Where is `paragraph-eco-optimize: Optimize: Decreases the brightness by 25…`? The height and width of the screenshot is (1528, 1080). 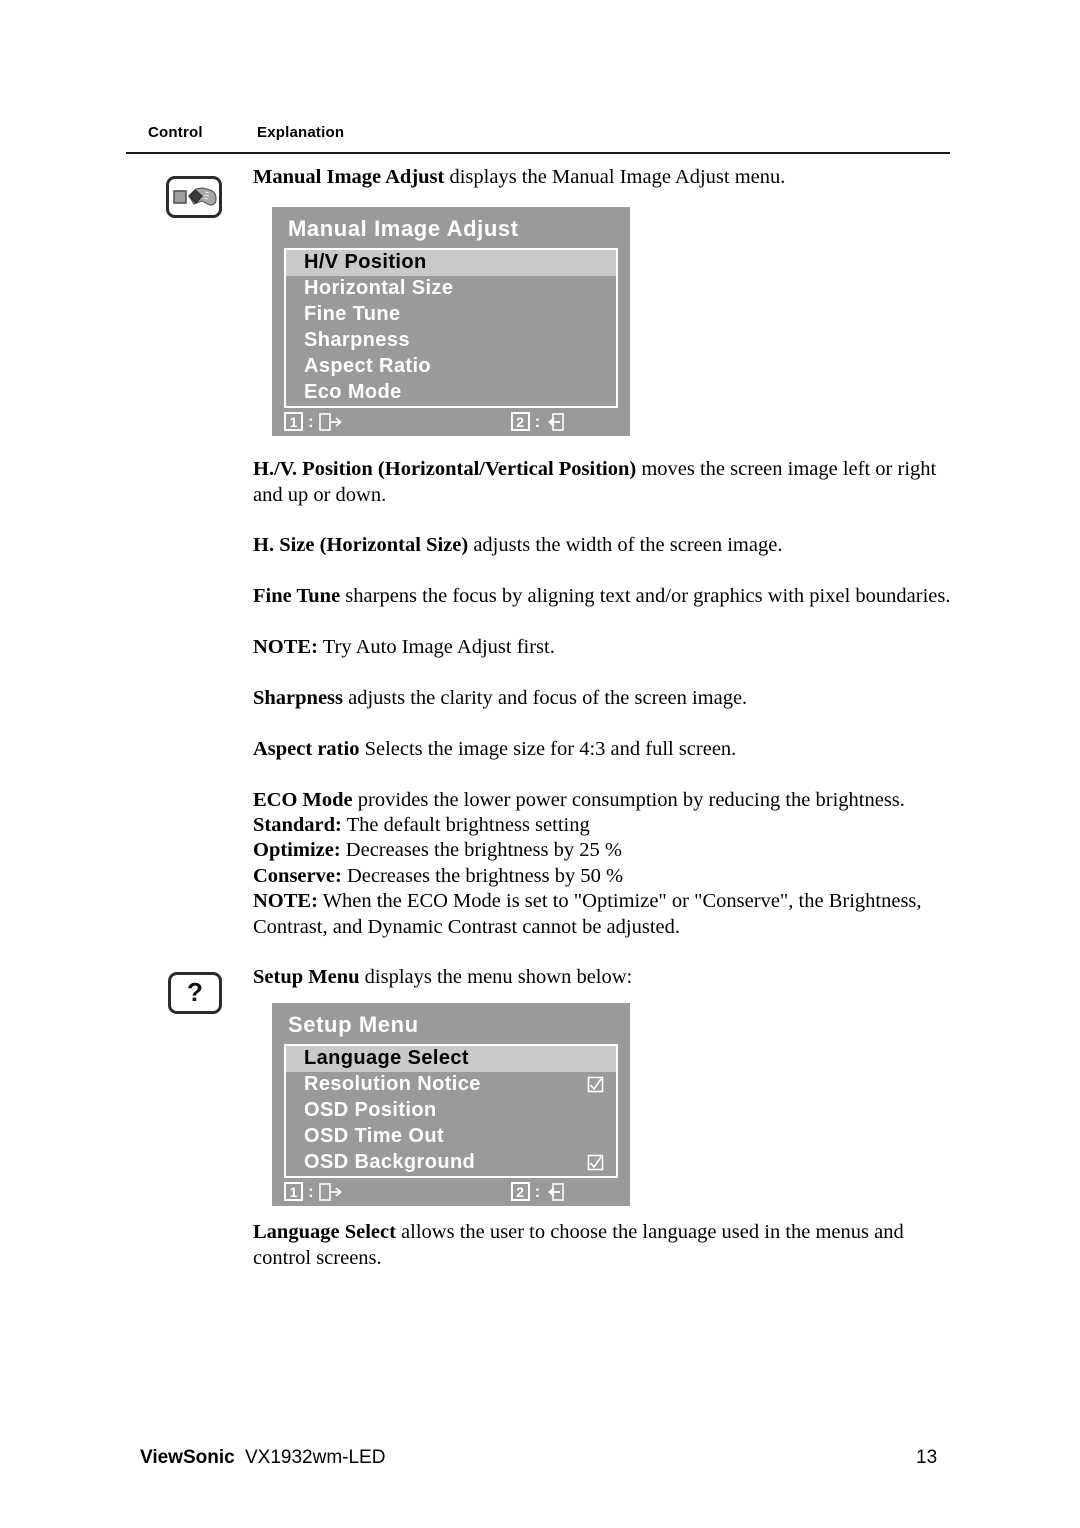 paragraph-eco-optimize: Optimize: Decreases the brightness by 25… is located at coordinates (609, 851).